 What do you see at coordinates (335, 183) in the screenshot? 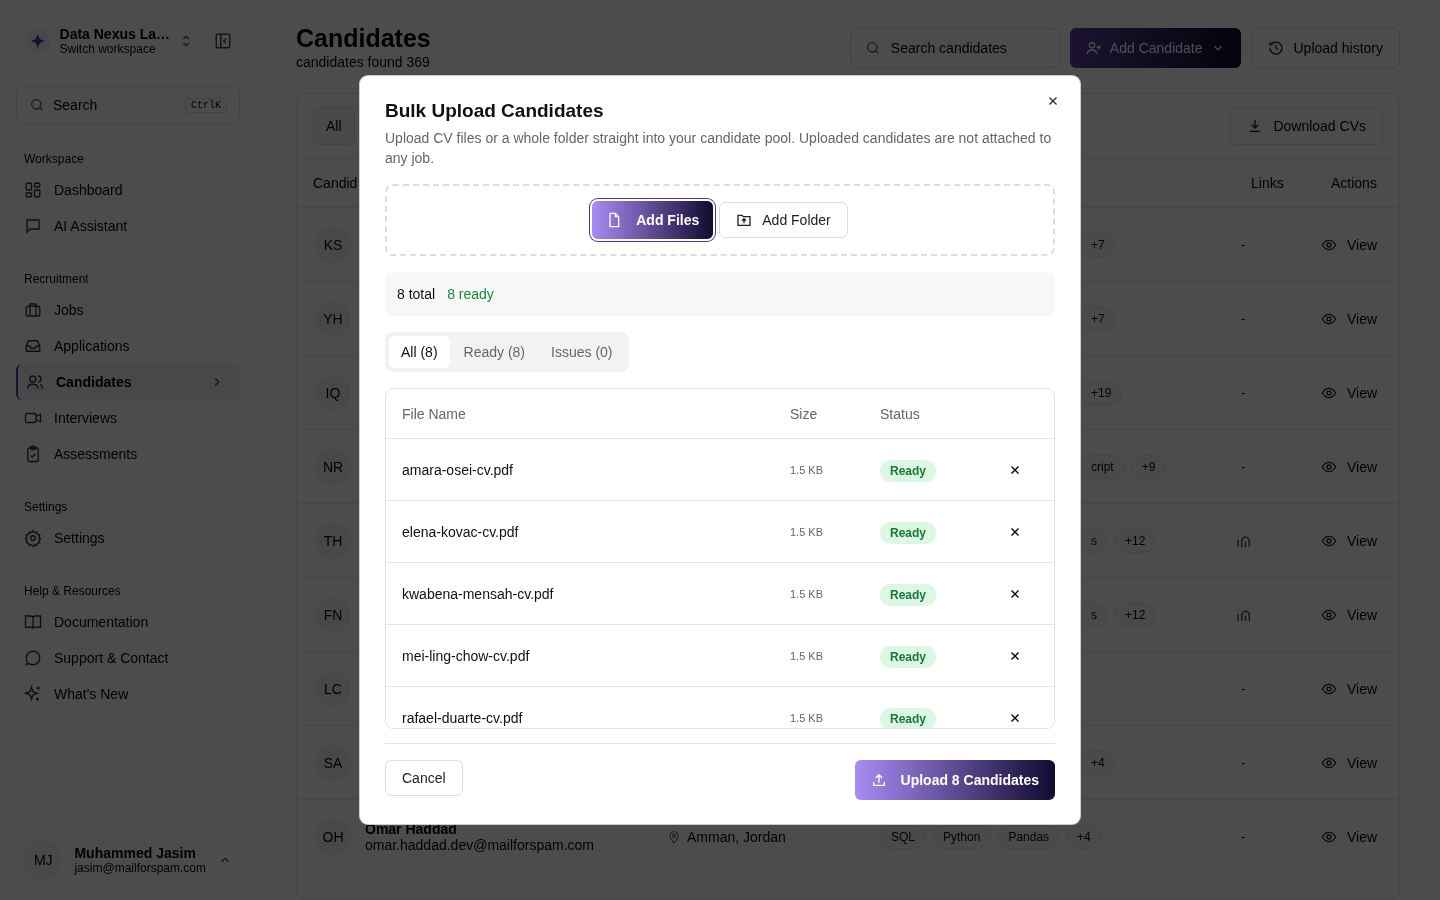
I see `column-header: Candid` at bounding box center [335, 183].